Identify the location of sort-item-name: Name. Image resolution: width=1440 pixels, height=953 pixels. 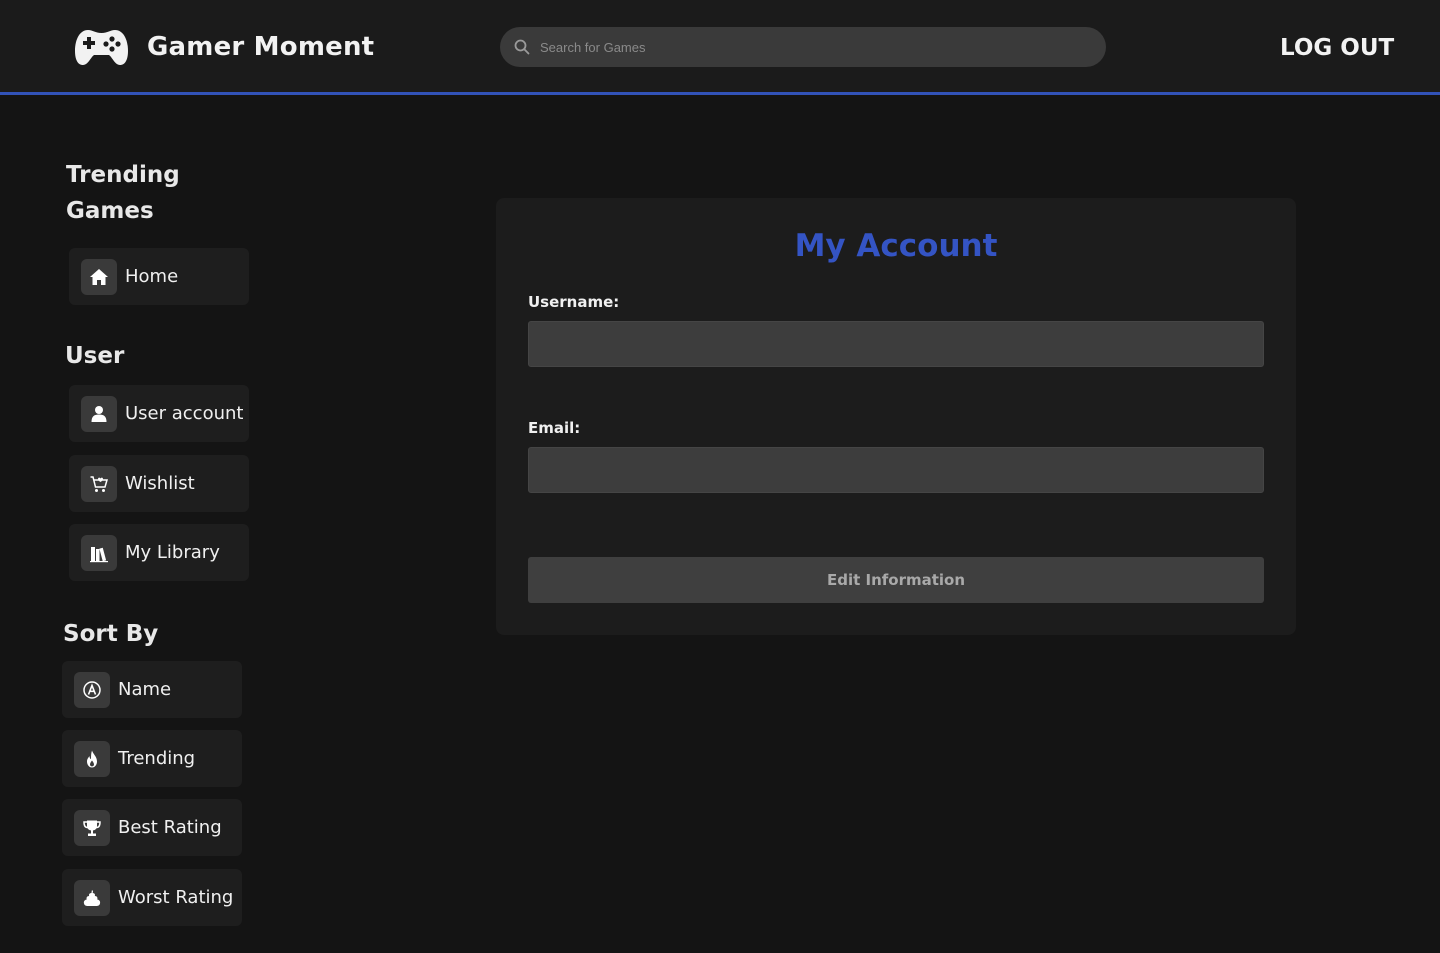
(152, 689).